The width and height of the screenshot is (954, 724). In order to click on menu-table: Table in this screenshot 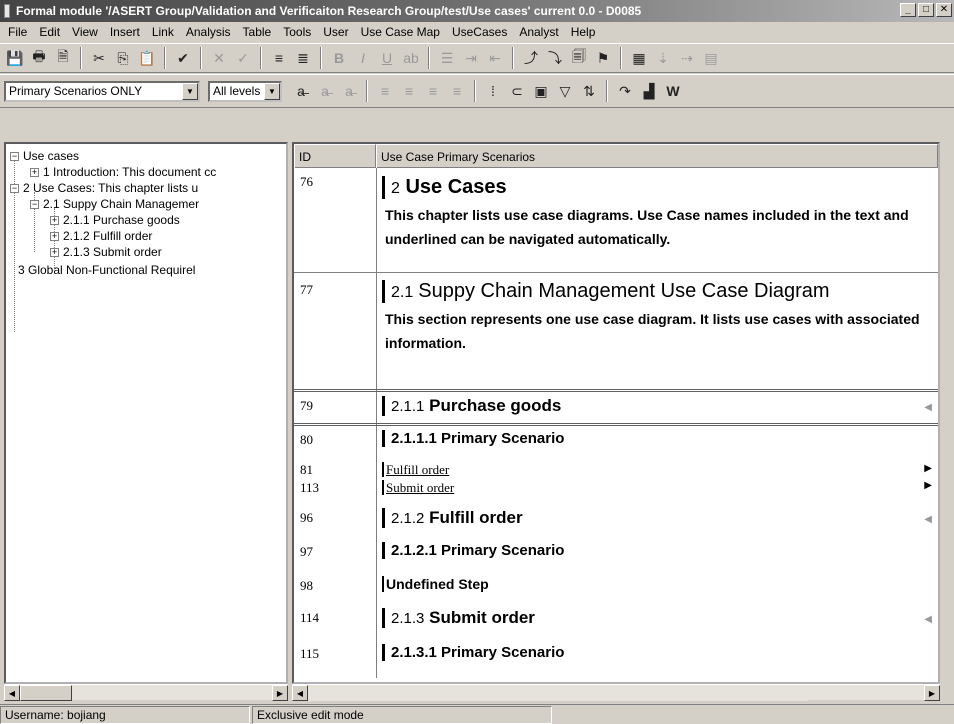, I will do `click(257, 32)`.